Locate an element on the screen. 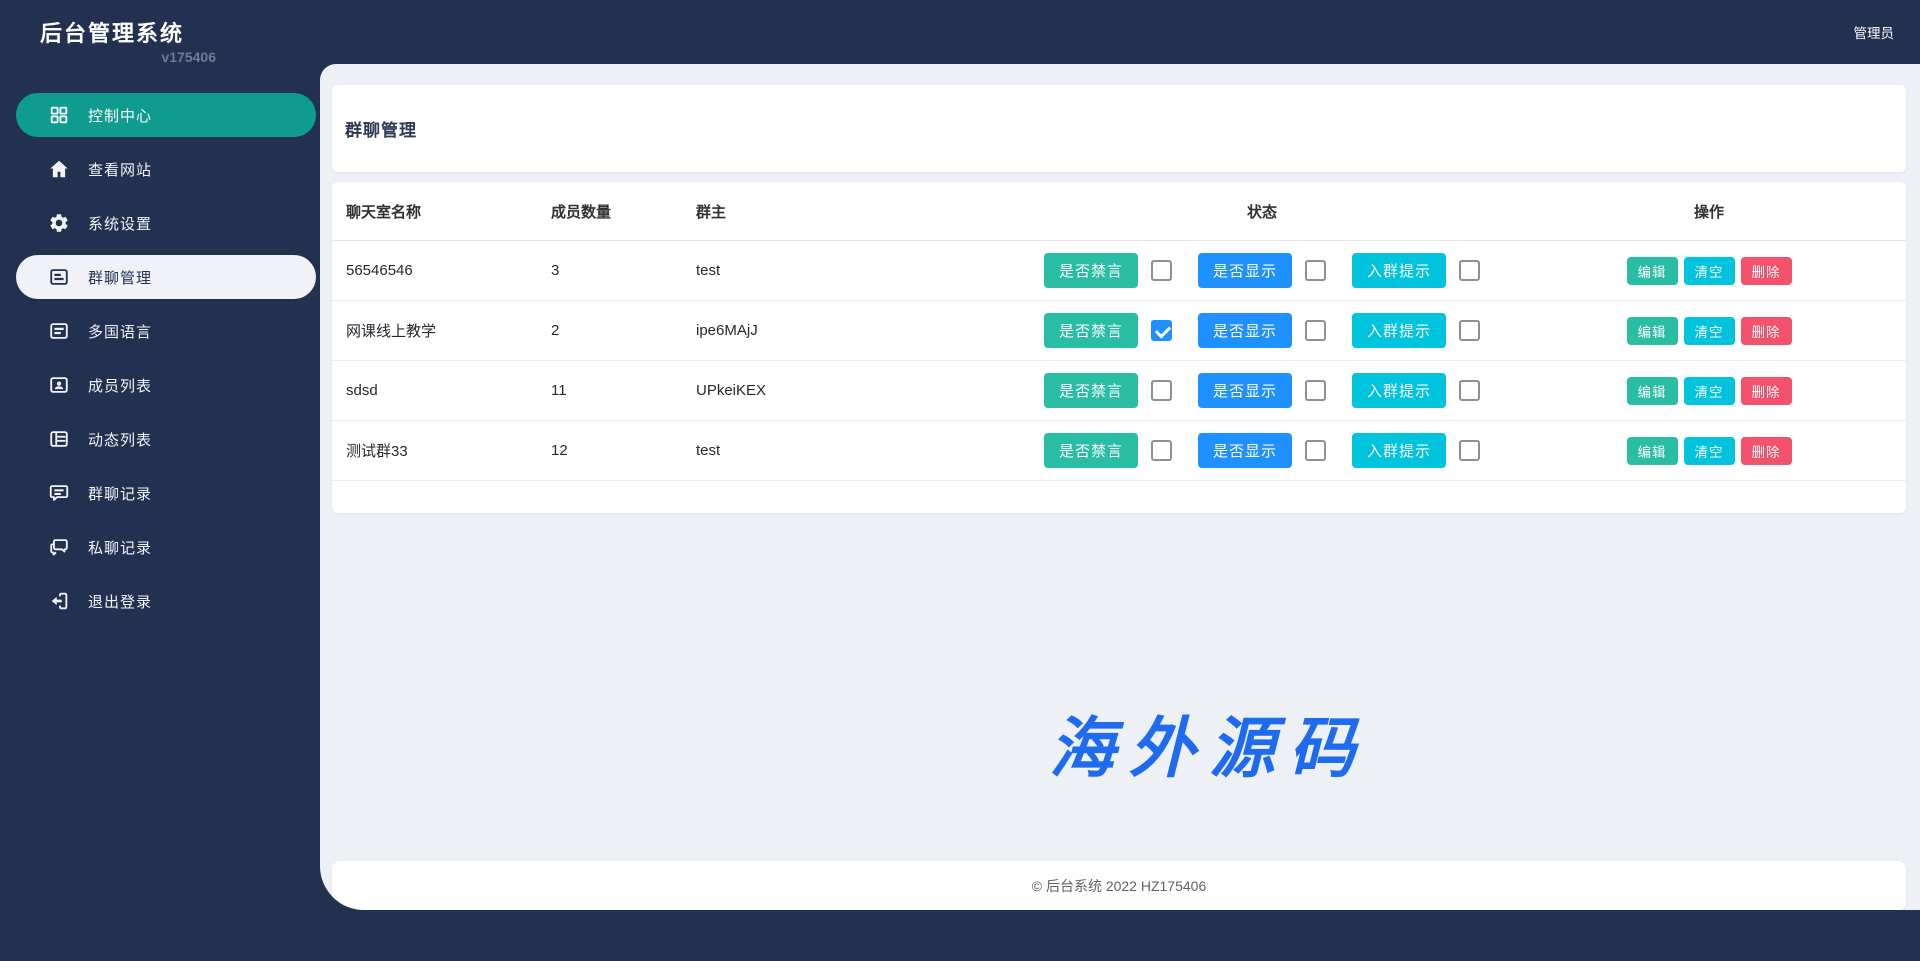 The height and width of the screenshot is (961, 1920). app-version: v175406 is located at coordinates (188, 57).